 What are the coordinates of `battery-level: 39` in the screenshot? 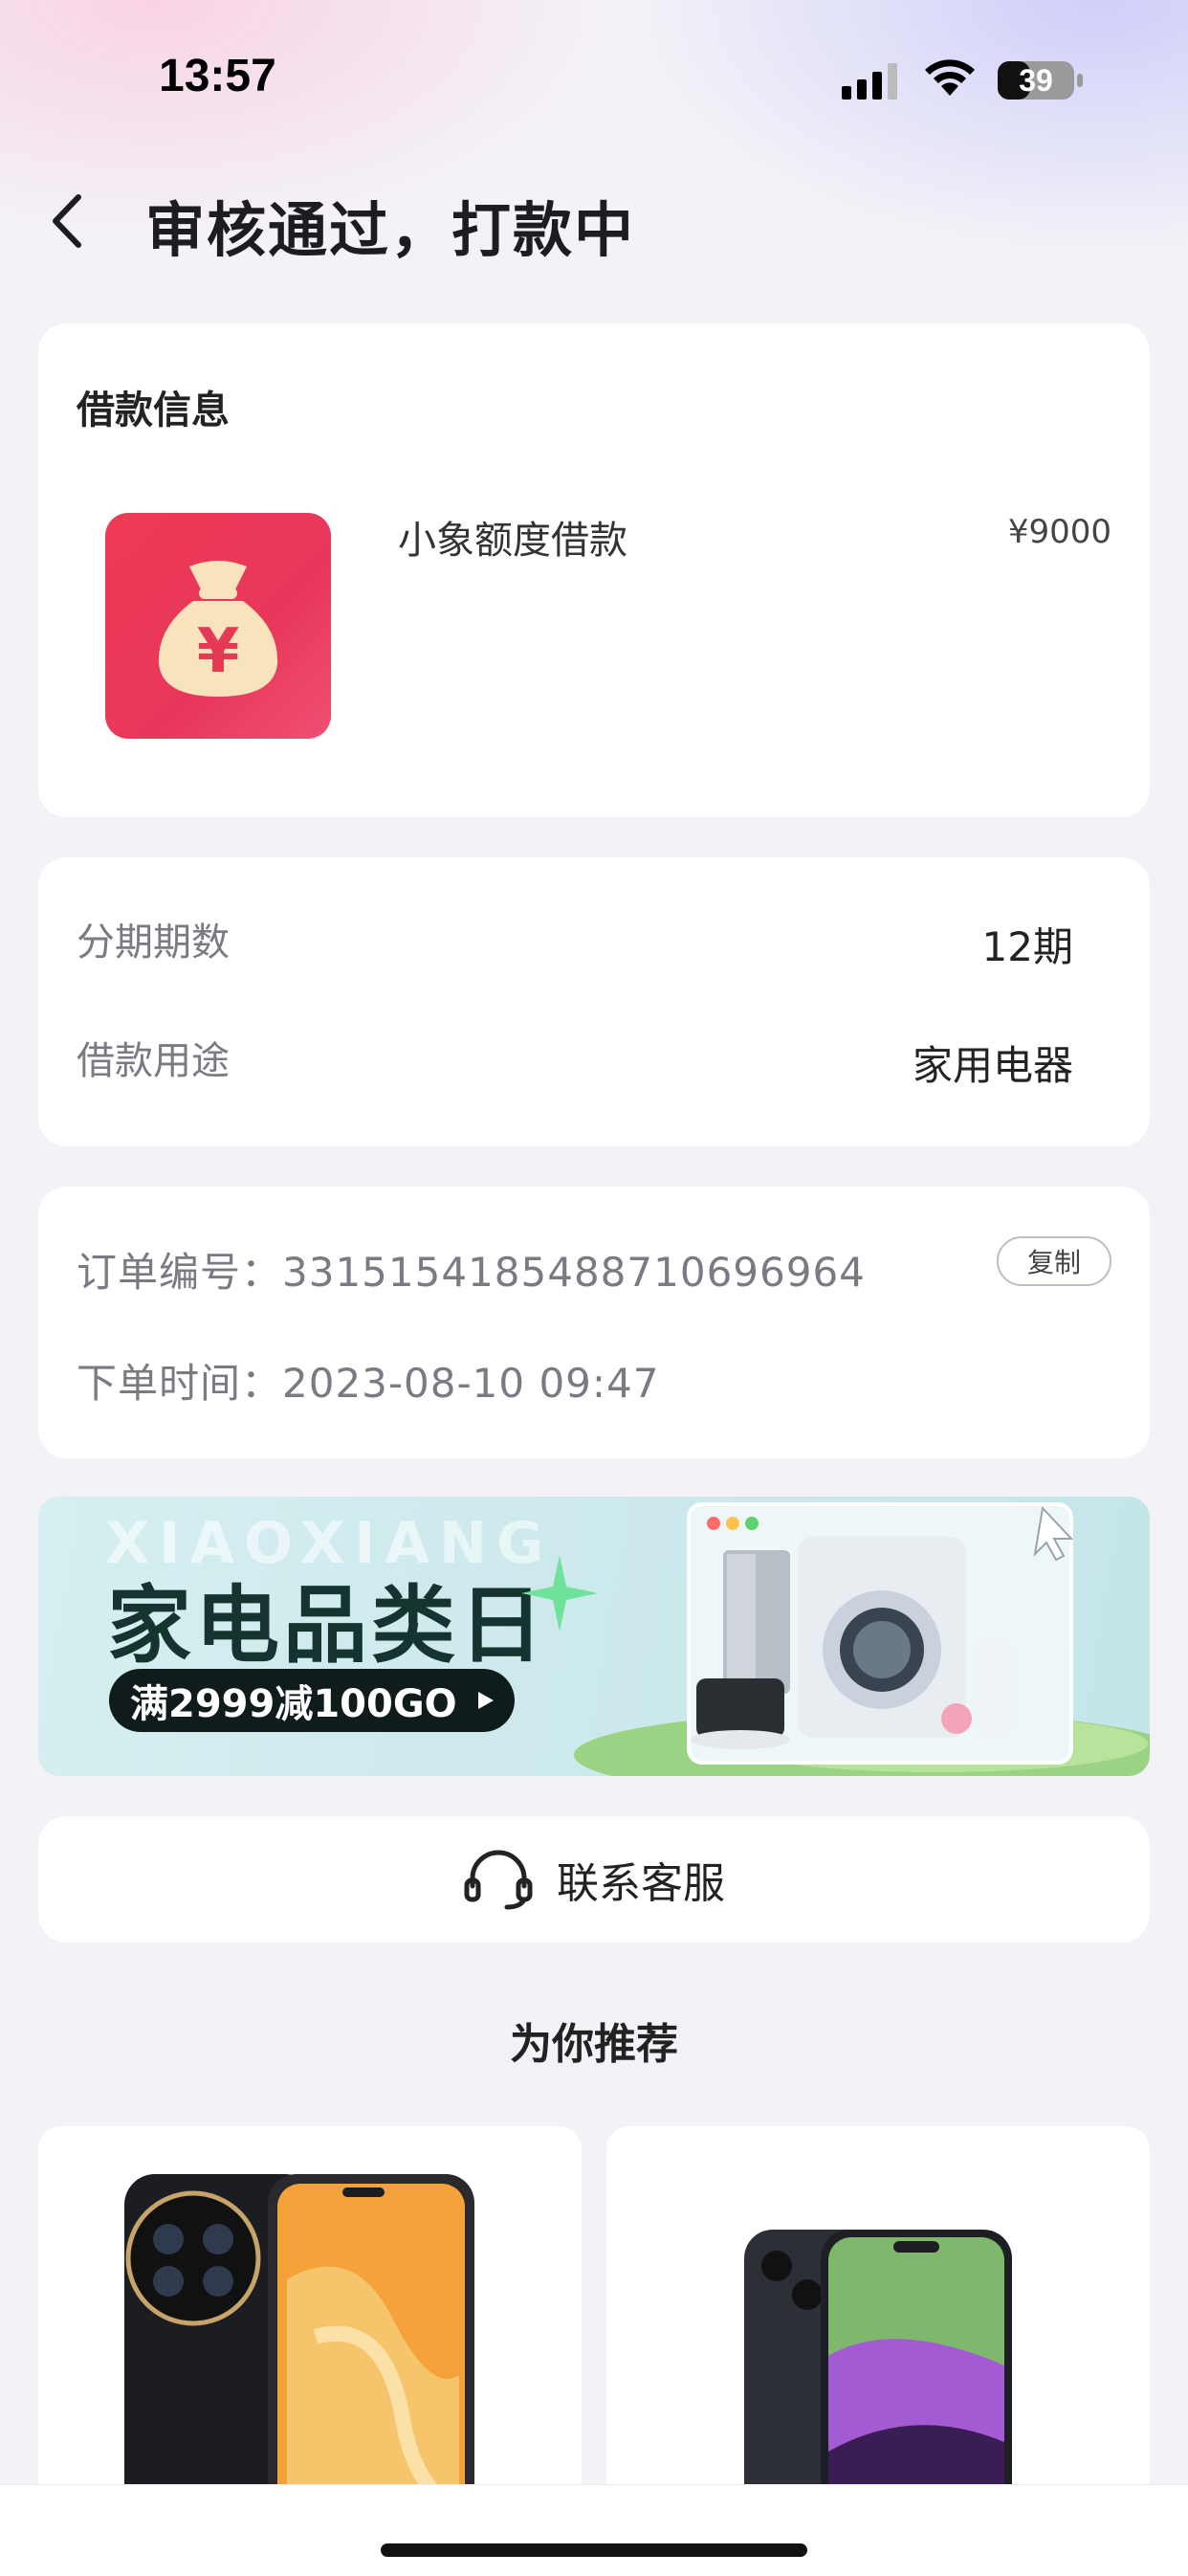 It's located at (1036, 80).